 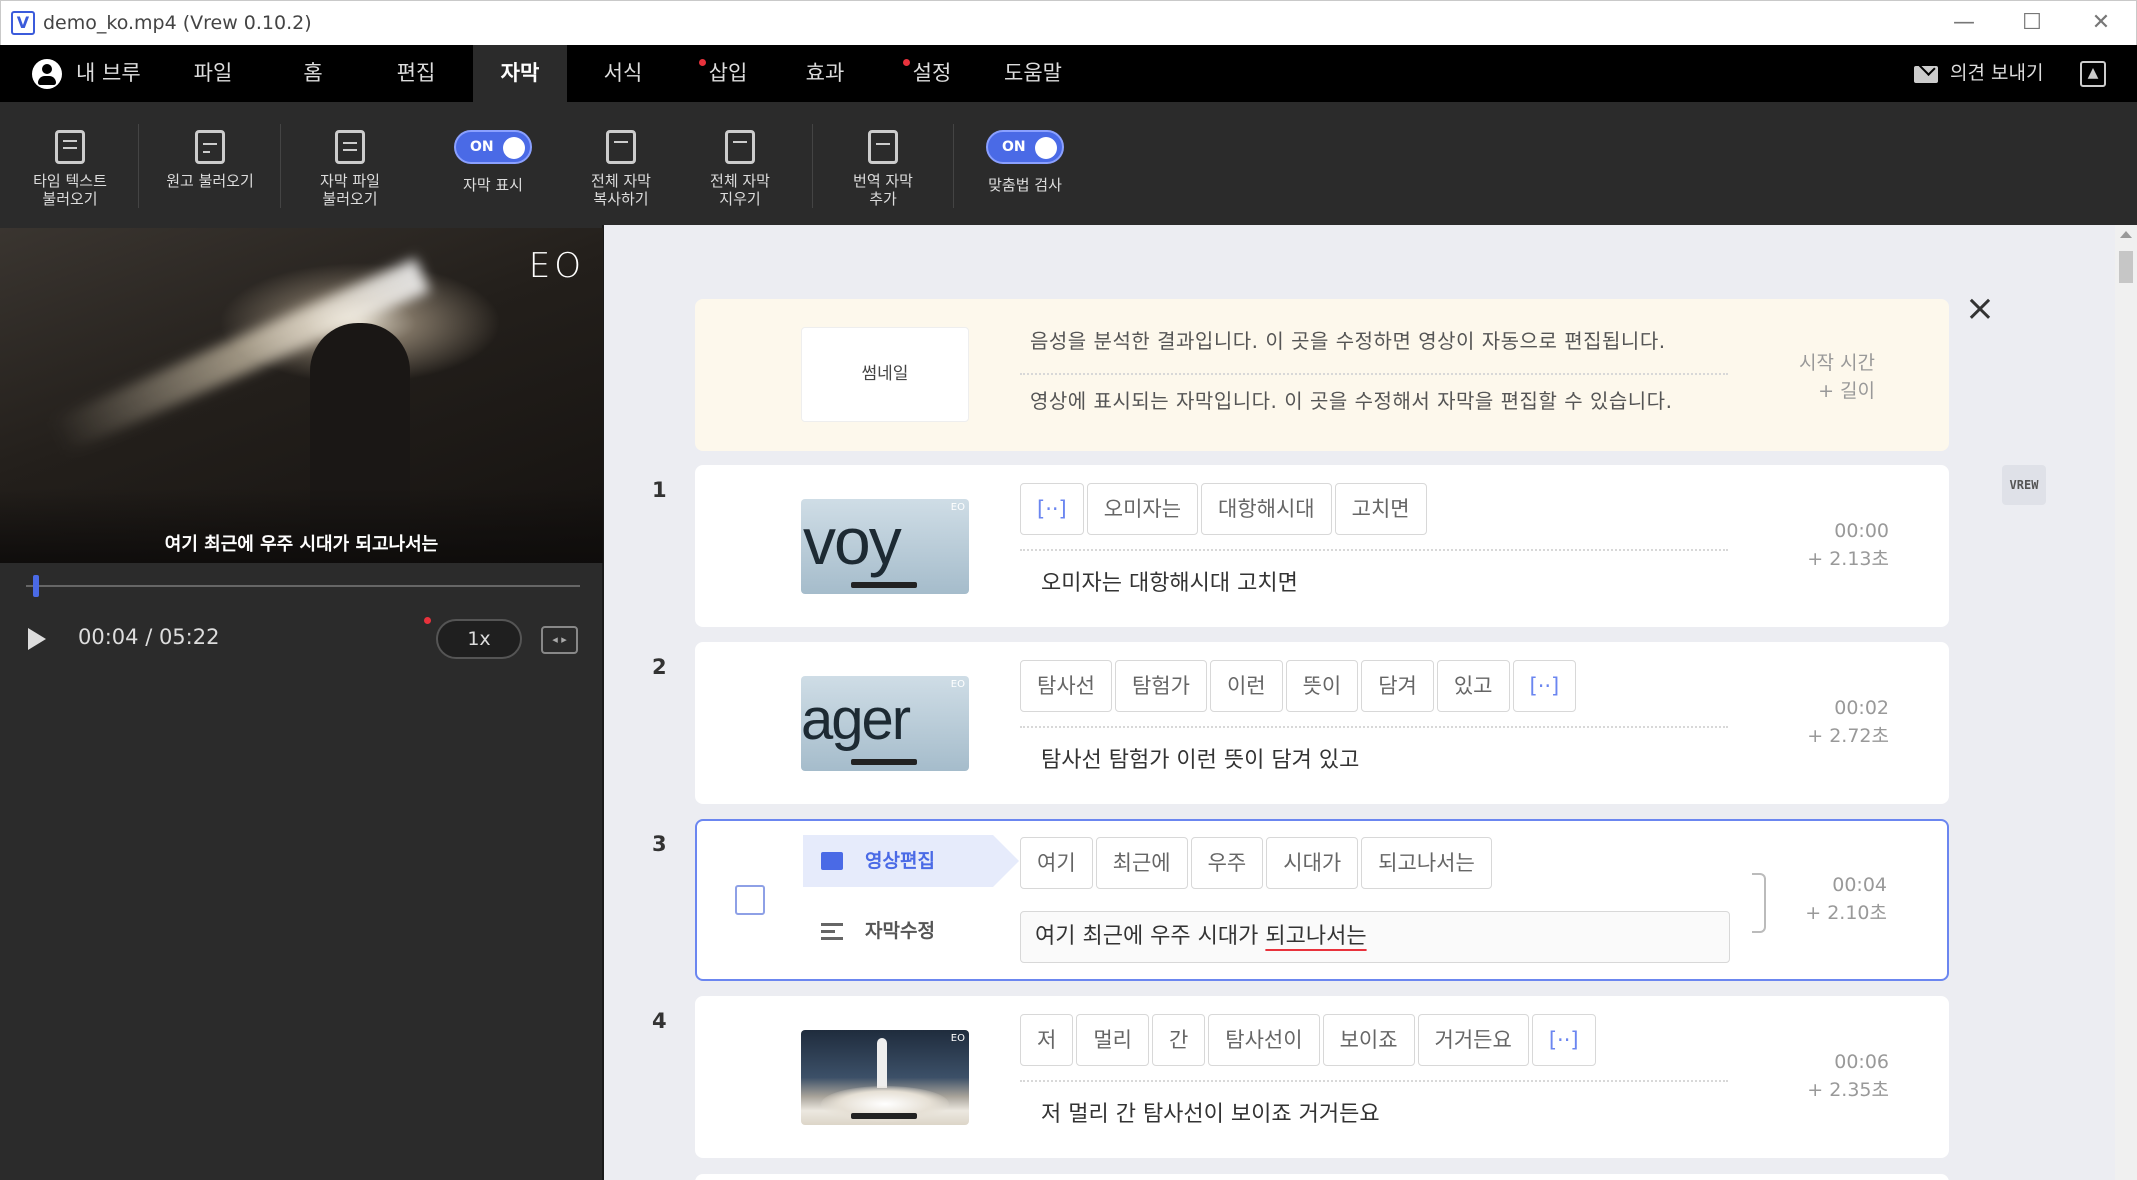 What do you see at coordinates (1066, 686) in the screenshot?
I see `word-chip: 탐사선` at bounding box center [1066, 686].